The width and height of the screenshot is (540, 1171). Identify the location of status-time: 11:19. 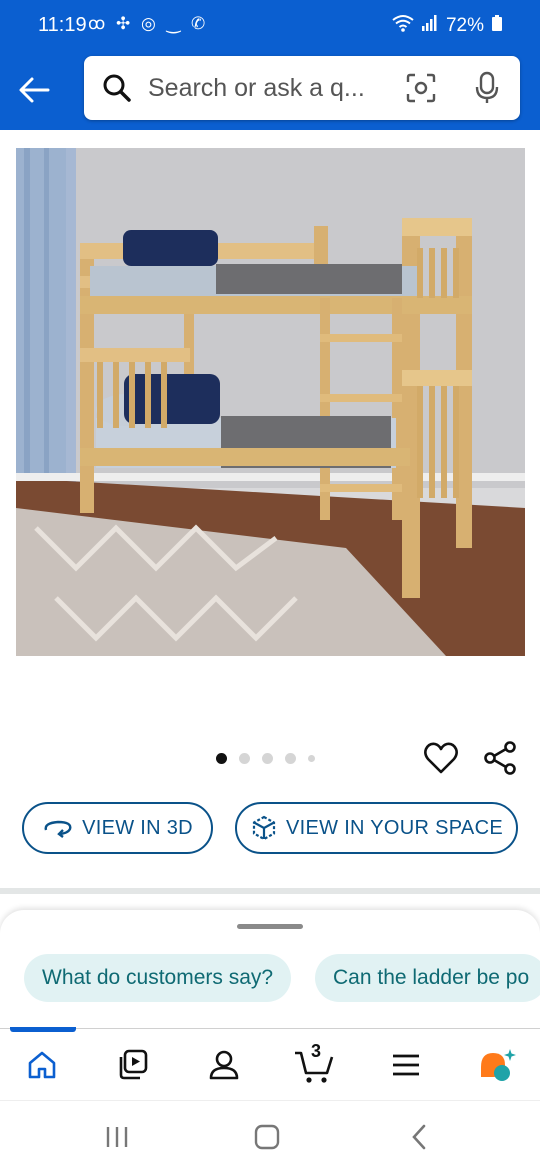
(62, 25).